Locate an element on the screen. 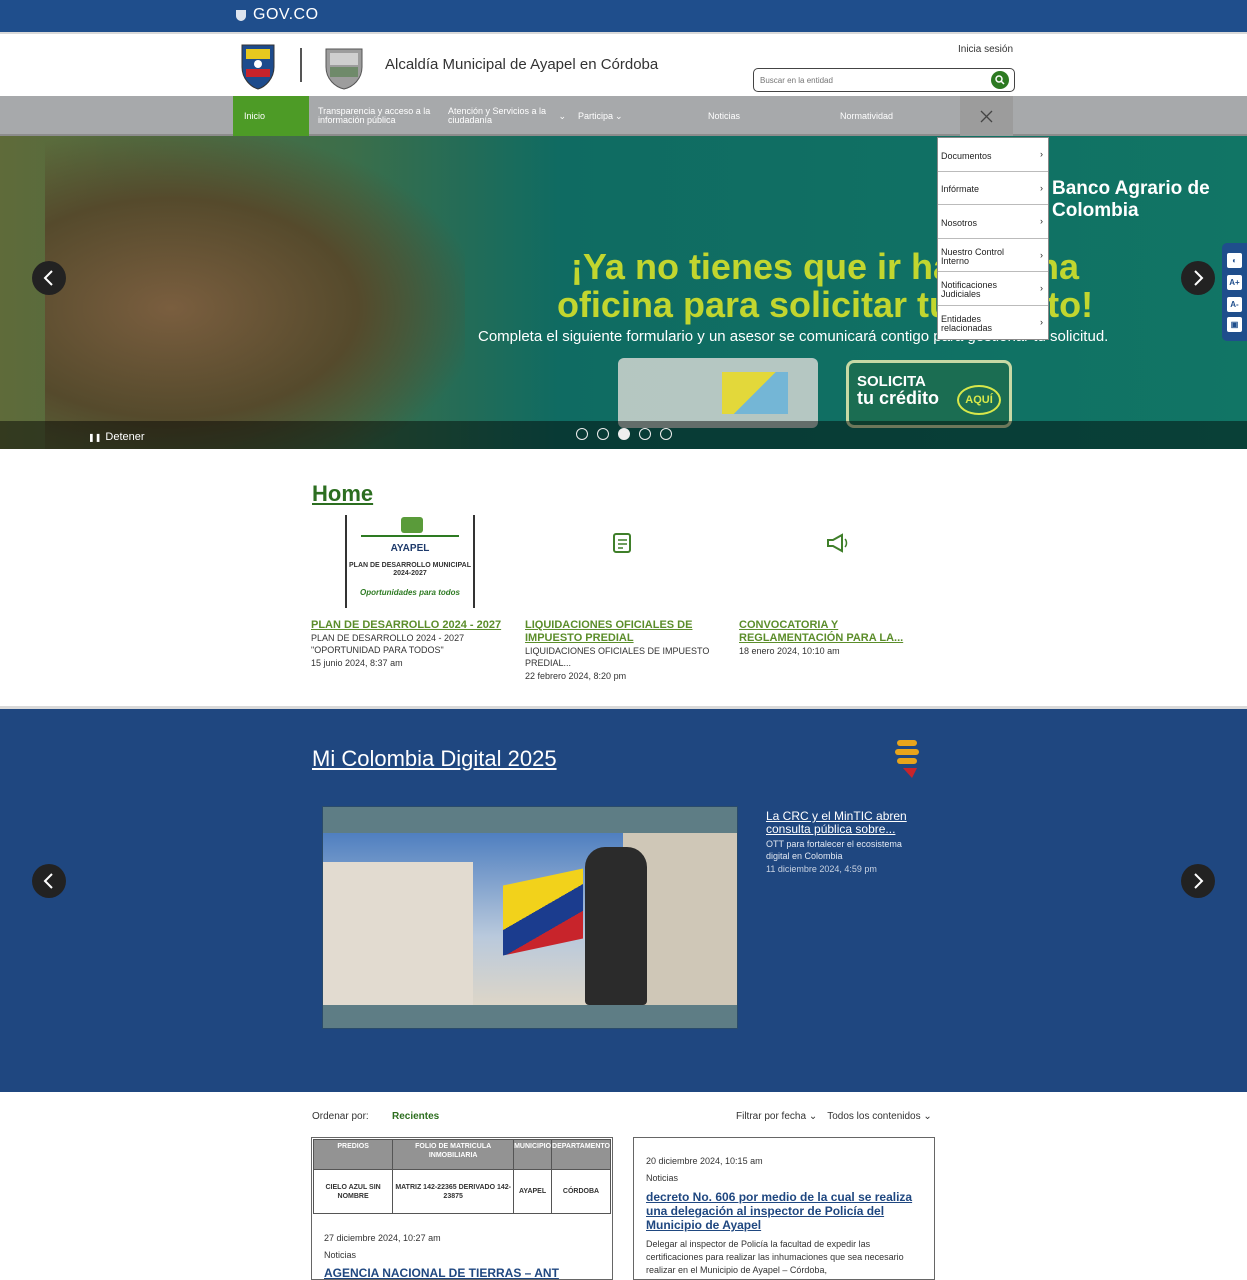  nav-item-atencion: Atención y Servicios a la ciudadanía ⌄ is located at coordinates (507, 116).